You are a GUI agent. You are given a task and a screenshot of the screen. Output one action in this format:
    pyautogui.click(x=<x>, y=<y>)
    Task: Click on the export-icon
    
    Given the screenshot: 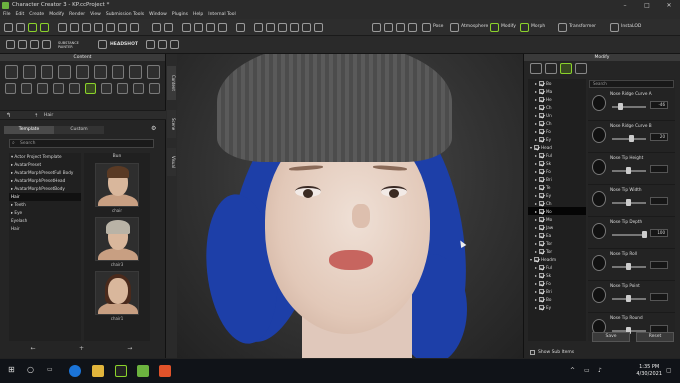 What is the action you would take?
    pyautogui.click(x=44, y=27)
    